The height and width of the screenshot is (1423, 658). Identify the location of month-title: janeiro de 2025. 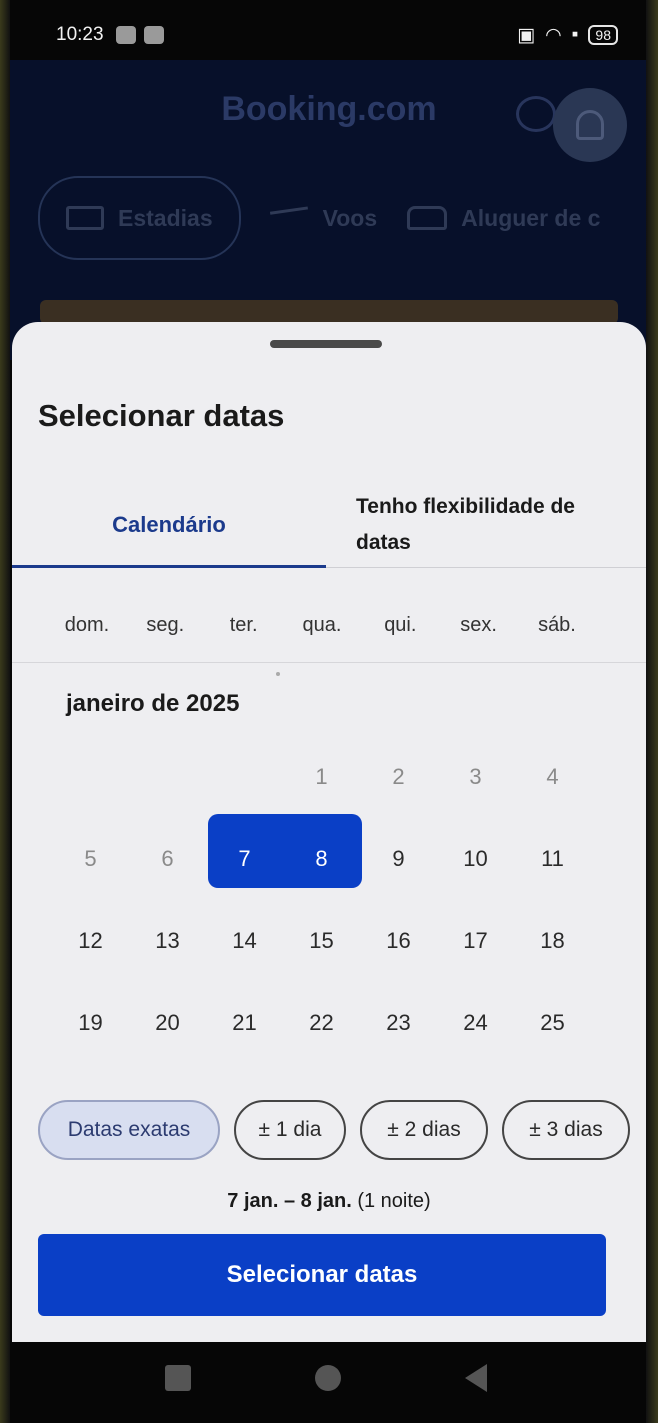
(153, 703).